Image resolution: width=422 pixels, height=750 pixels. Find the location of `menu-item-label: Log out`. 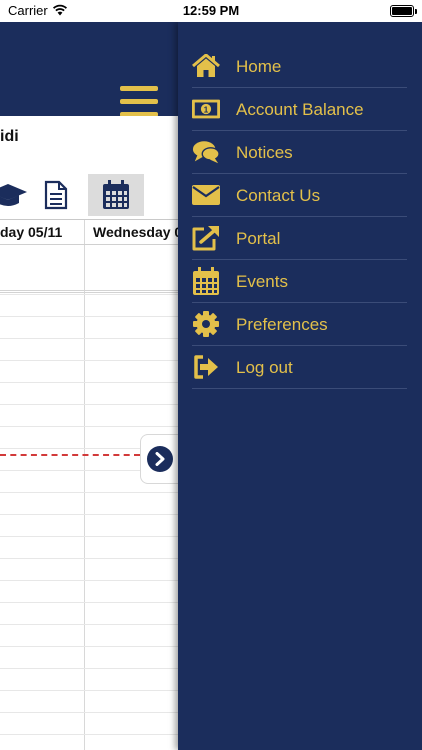

menu-item-label: Log out is located at coordinates (264, 367).